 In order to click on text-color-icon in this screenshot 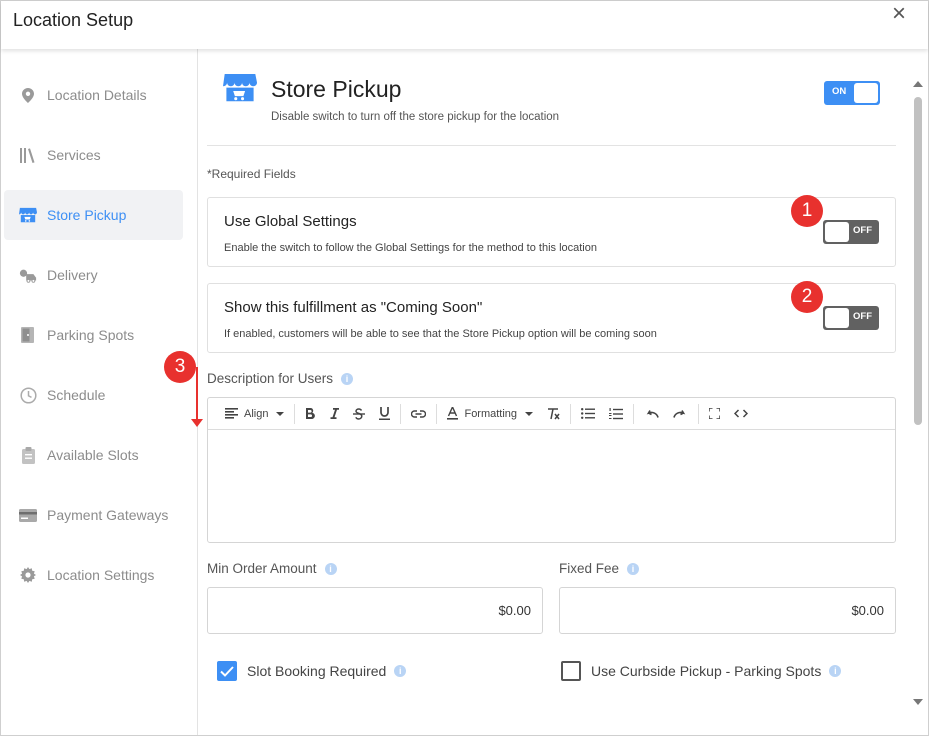, I will do `click(453, 413)`.